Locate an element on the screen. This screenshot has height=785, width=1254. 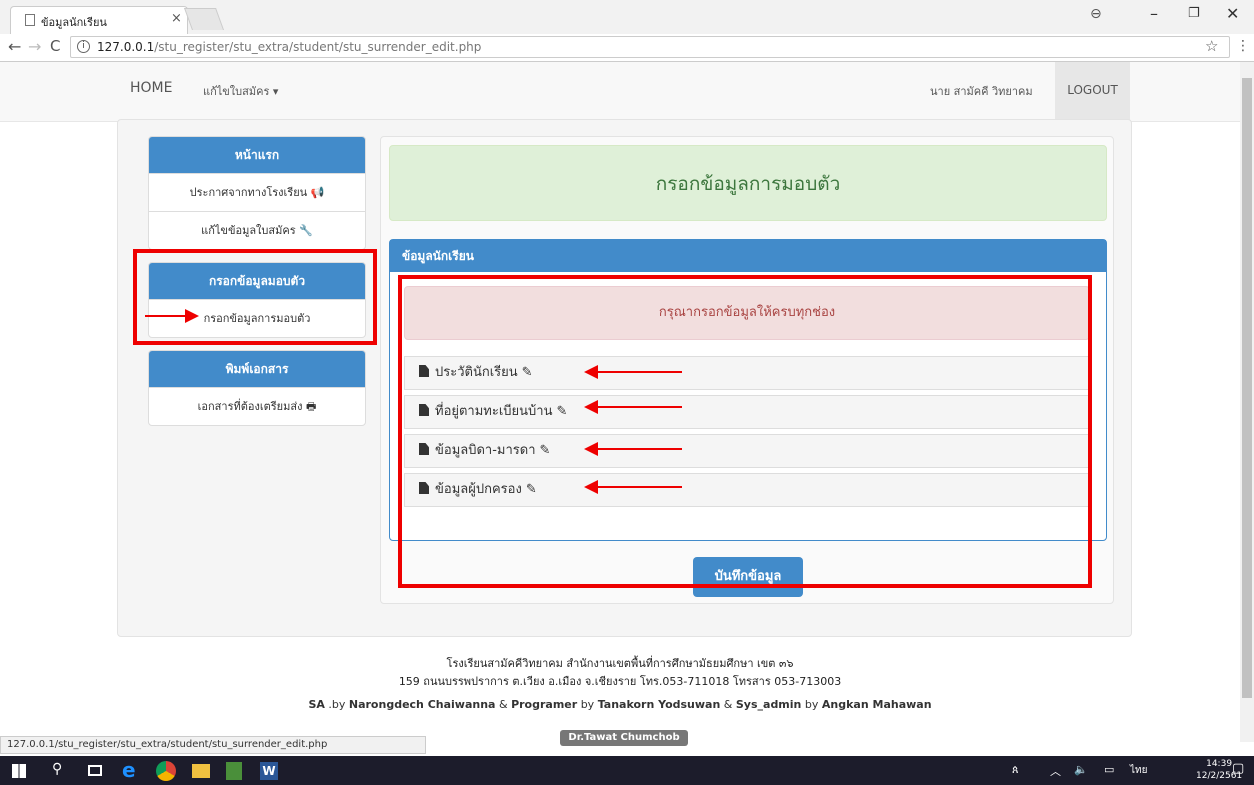
search-icon: ⚲ is located at coordinates (62, 771).